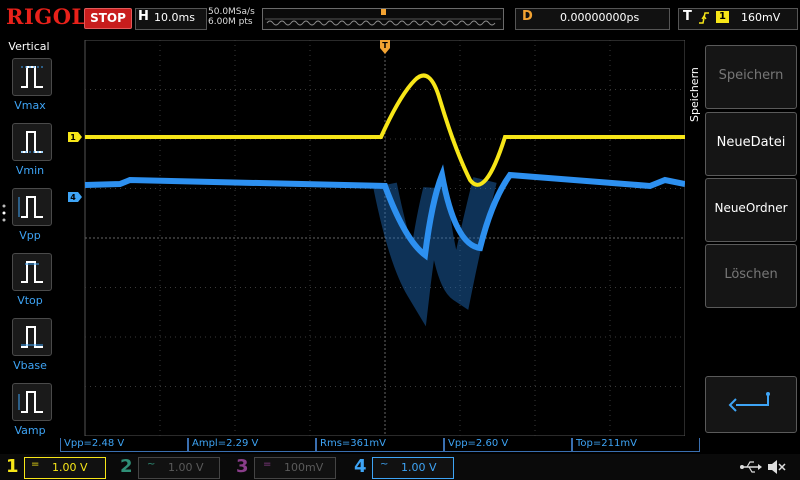  Describe the element at coordinates (30, 105) in the screenshot. I see `vmax-label: Vmax` at that location.